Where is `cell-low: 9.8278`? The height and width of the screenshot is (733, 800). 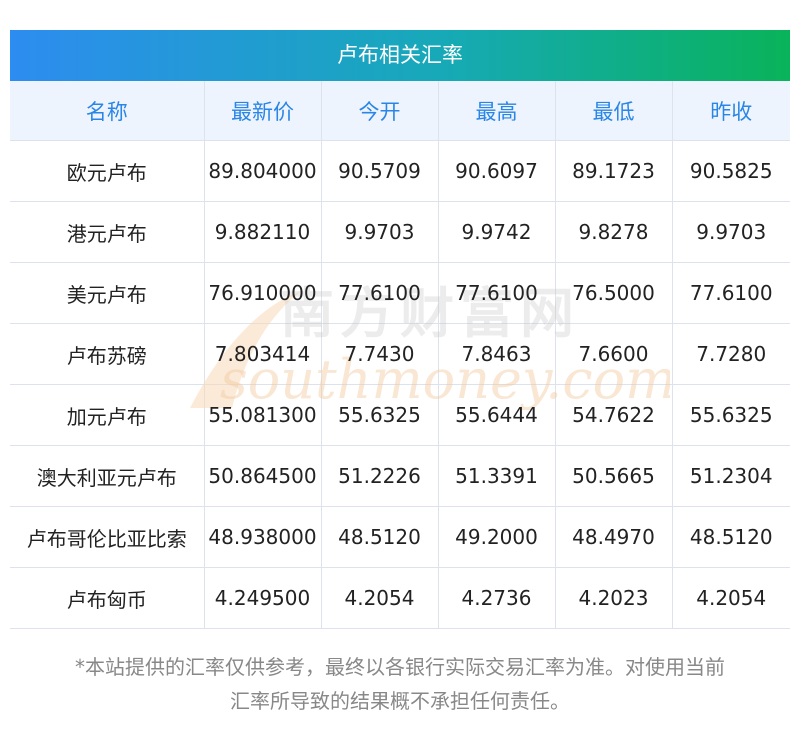 cell-low: 9.8278 is located at coordinates (614, 232).